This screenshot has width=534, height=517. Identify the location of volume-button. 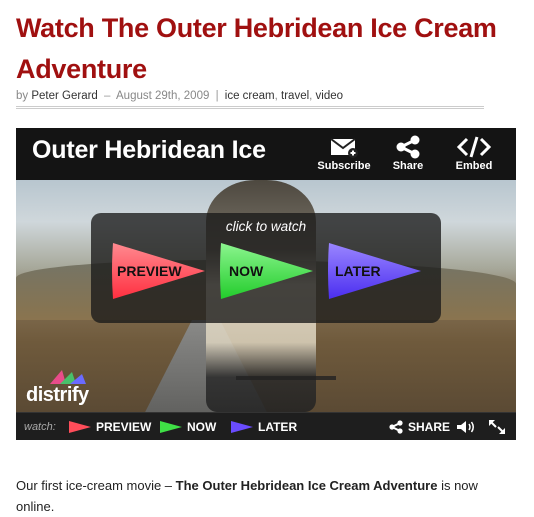
(466, 426).